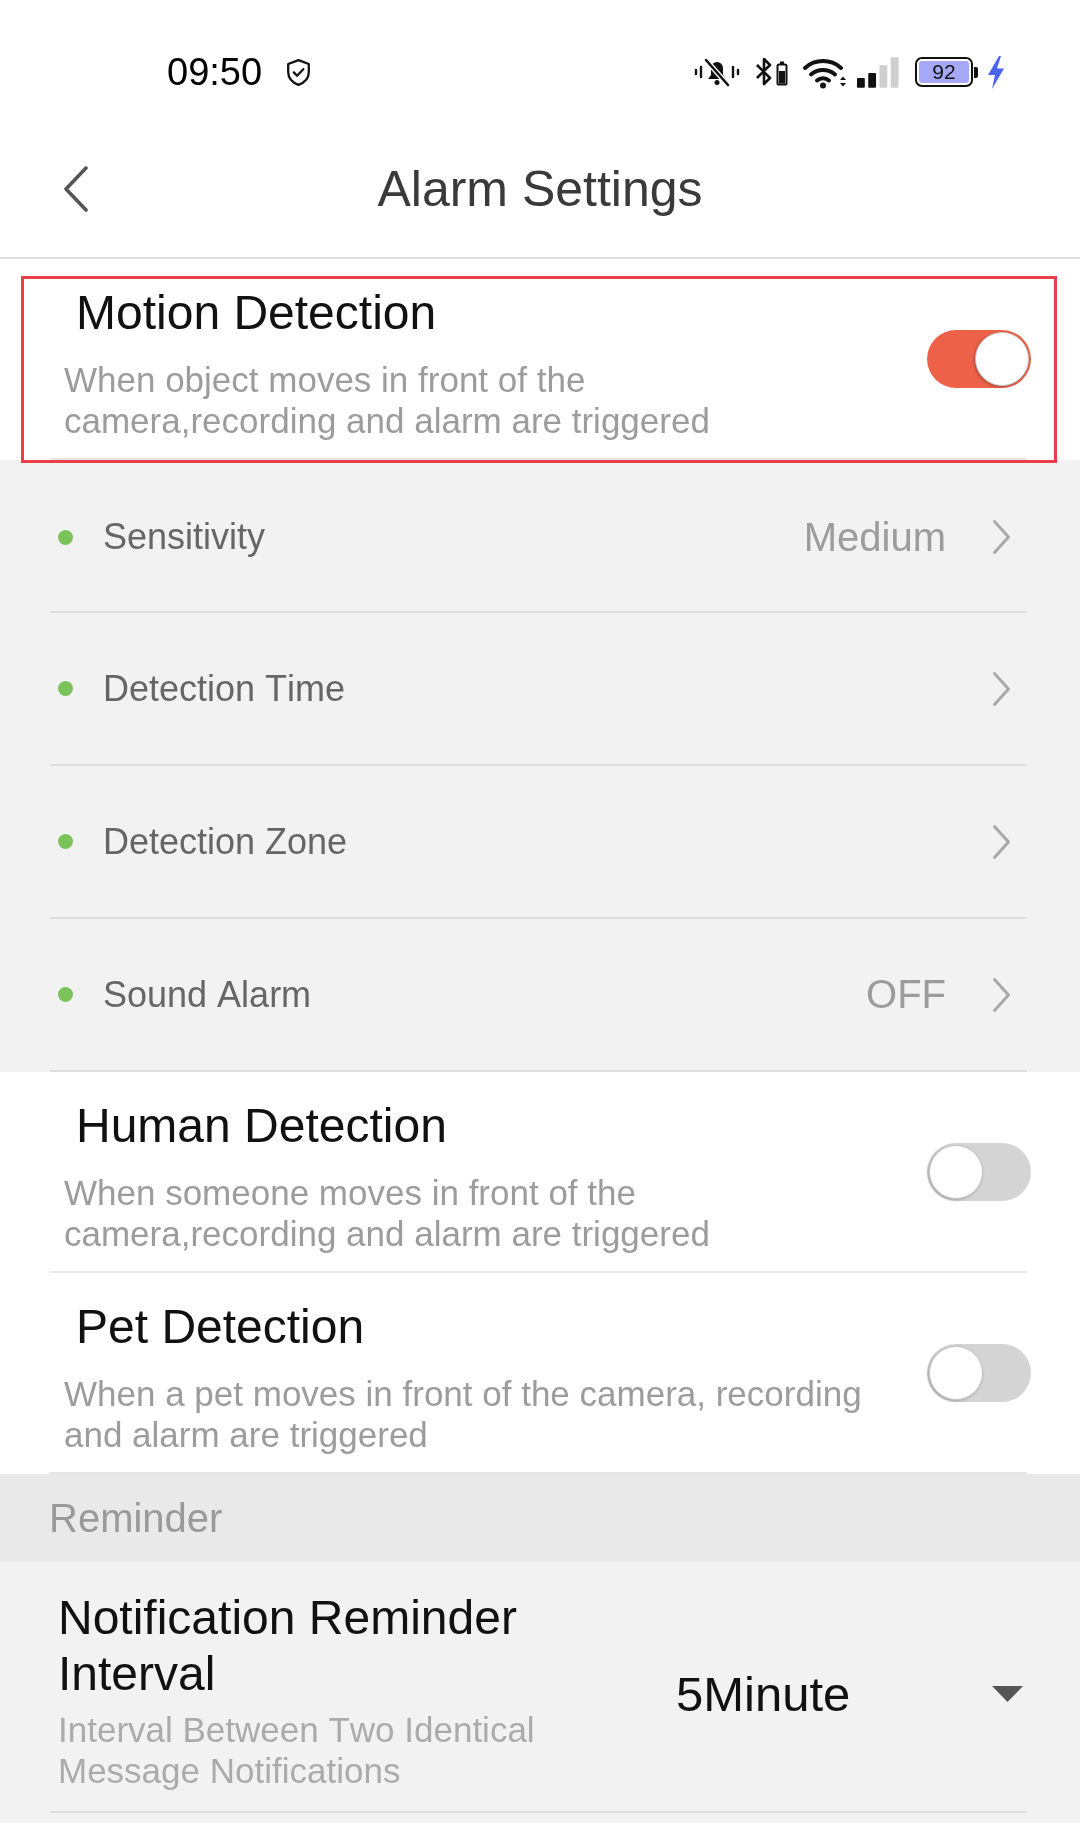  What do you see at coordinates (225, 841) in the screenshot?
I see `setting-label: Detection Zone` at bounding box center [225, 841].